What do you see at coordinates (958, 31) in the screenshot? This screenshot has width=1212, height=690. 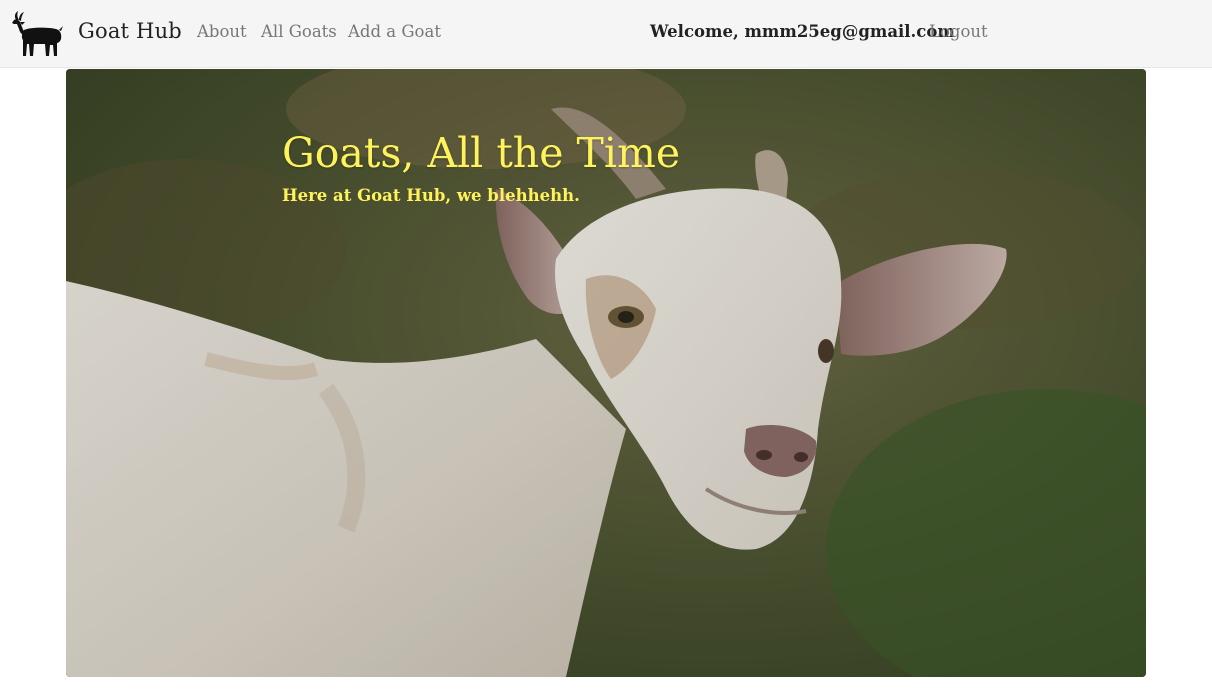 I see `logout-link: Logout` at bounding box center [958, 31].